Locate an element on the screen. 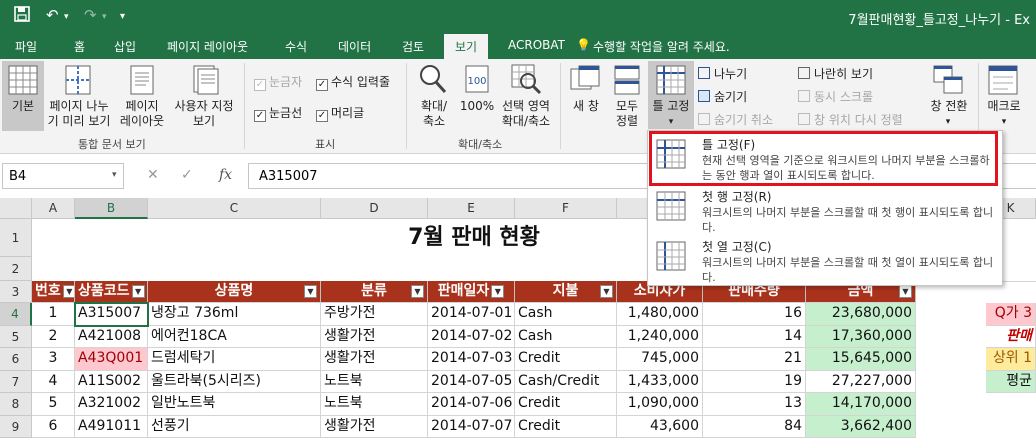 Image resolution: width=1036 pixels, height=443 pixels. column-header: A is located at coordinates (53, 208).